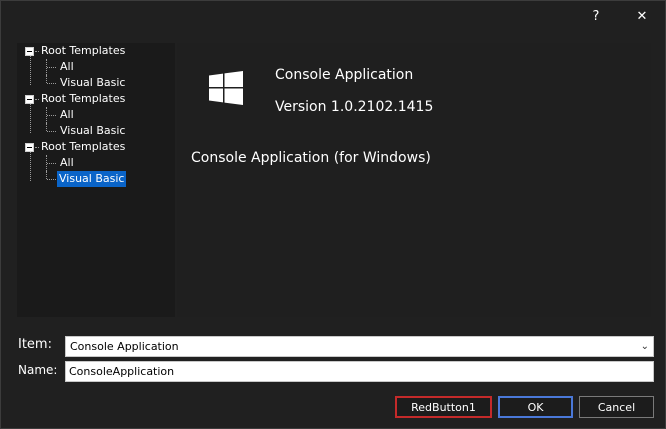 Image resolution: width=666 pixels, height=429 pixels. Describe the element at coordinates (92, 179) in the screenshot. I see `tree-node-label-selected: Visual Basic` at that location.